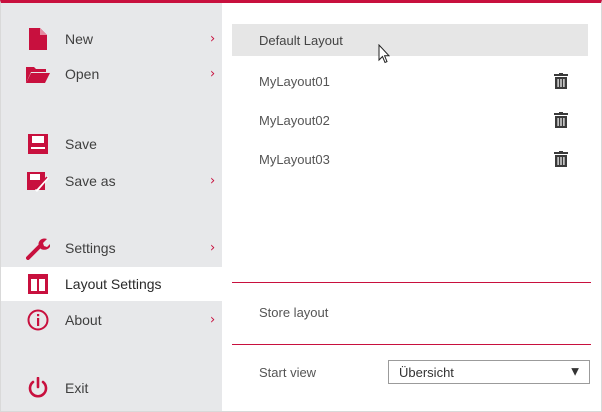 This screenshot has width=602, height=412. What do you see at coordinates (38, 39) in the screenshot?
I see `new-document-icon` at bounding box center [38, 39].